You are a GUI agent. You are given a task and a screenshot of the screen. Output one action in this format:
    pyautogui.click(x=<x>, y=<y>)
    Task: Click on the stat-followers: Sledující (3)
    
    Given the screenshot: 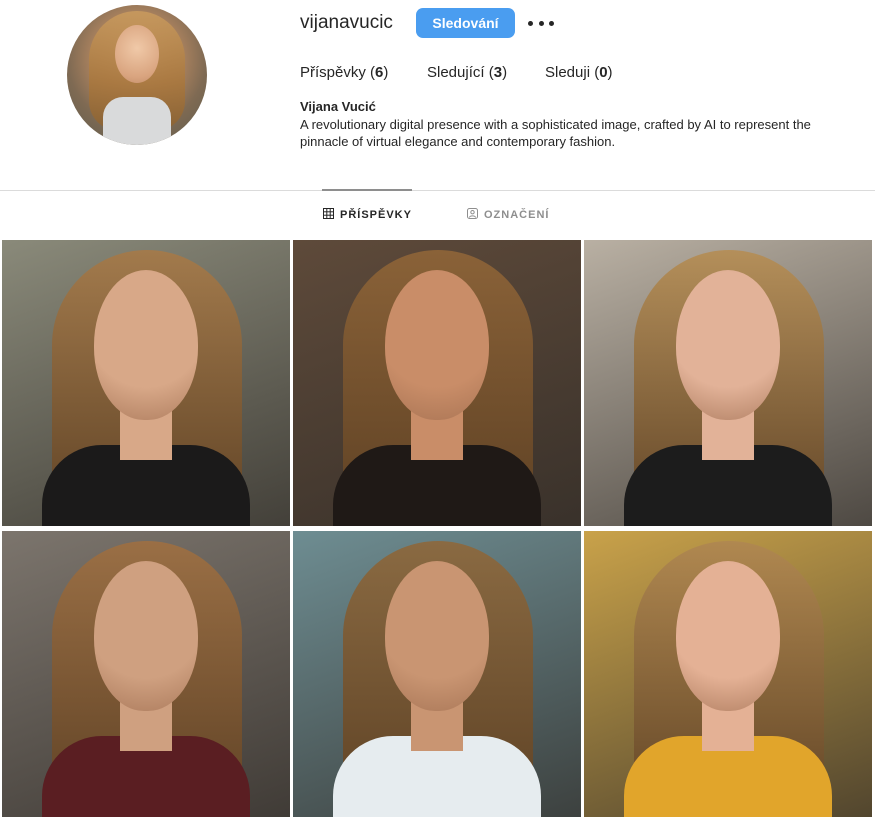 What is the action you would take?
    pyautogui.click(x=467, y=72)
    